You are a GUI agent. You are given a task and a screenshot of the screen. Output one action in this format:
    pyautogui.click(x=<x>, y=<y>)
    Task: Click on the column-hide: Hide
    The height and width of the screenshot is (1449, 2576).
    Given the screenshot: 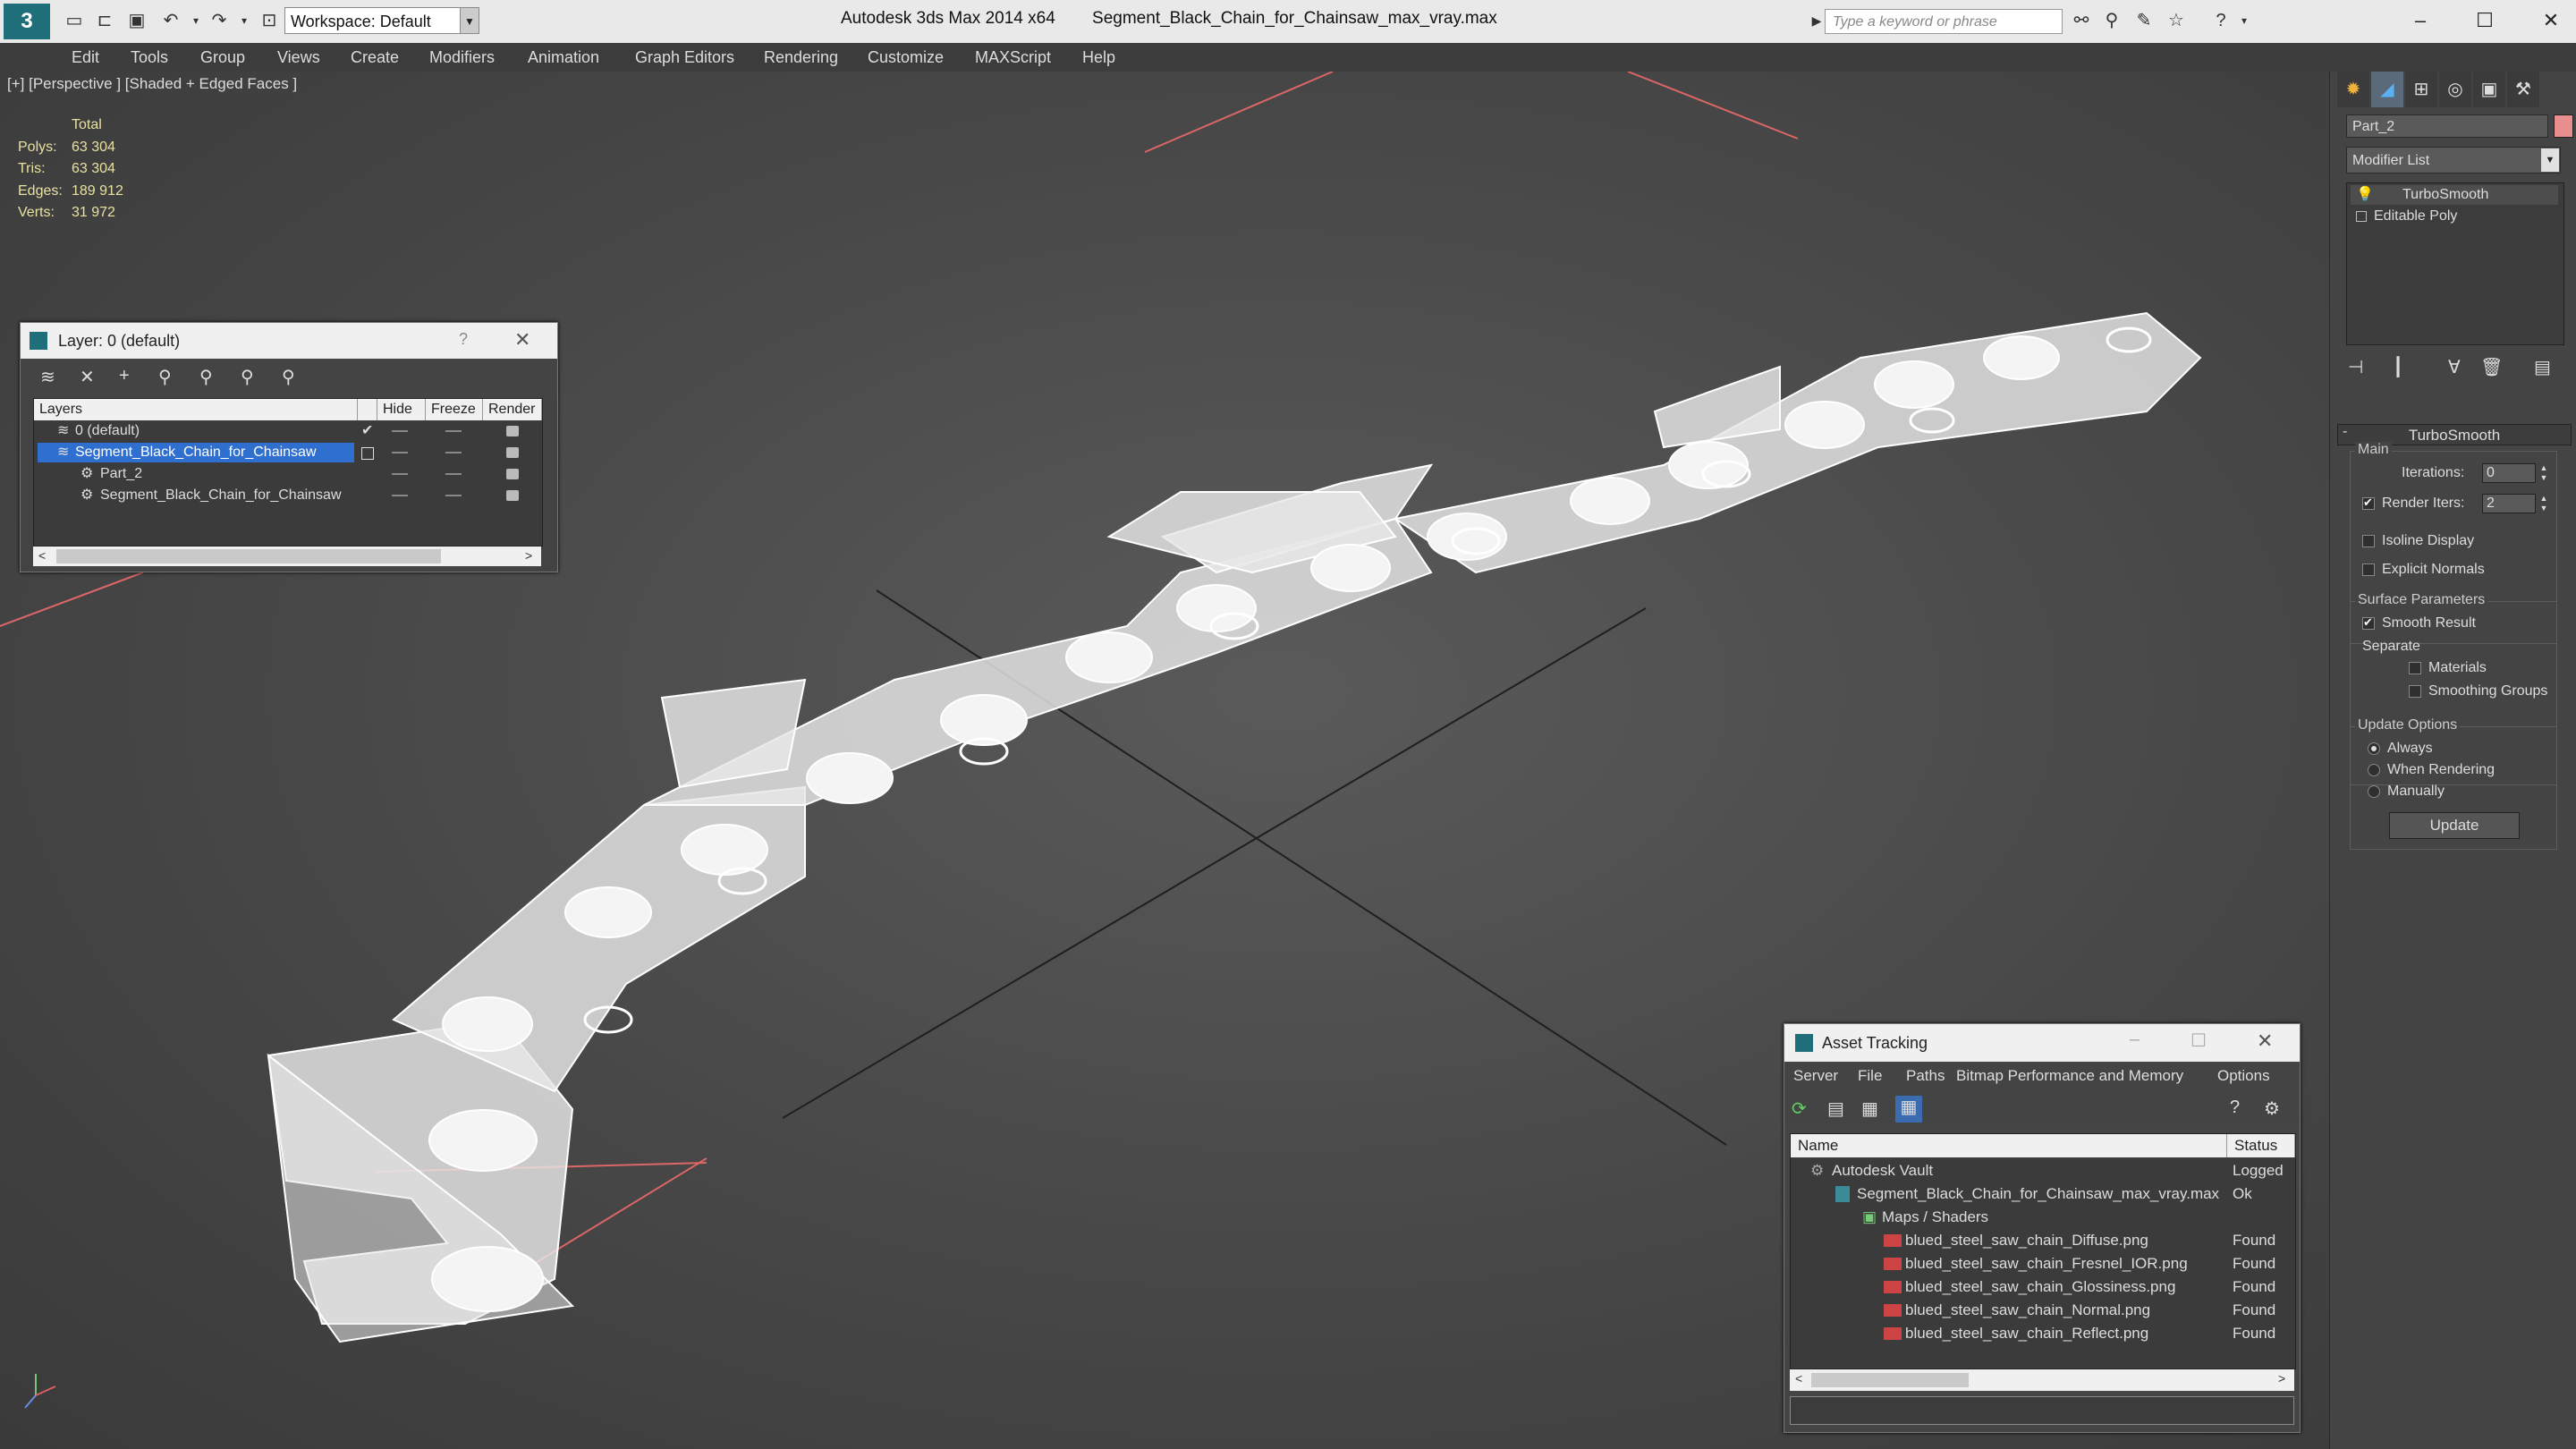 What is the action you would take?
    pyautogui.click(x=401, y=409)
    